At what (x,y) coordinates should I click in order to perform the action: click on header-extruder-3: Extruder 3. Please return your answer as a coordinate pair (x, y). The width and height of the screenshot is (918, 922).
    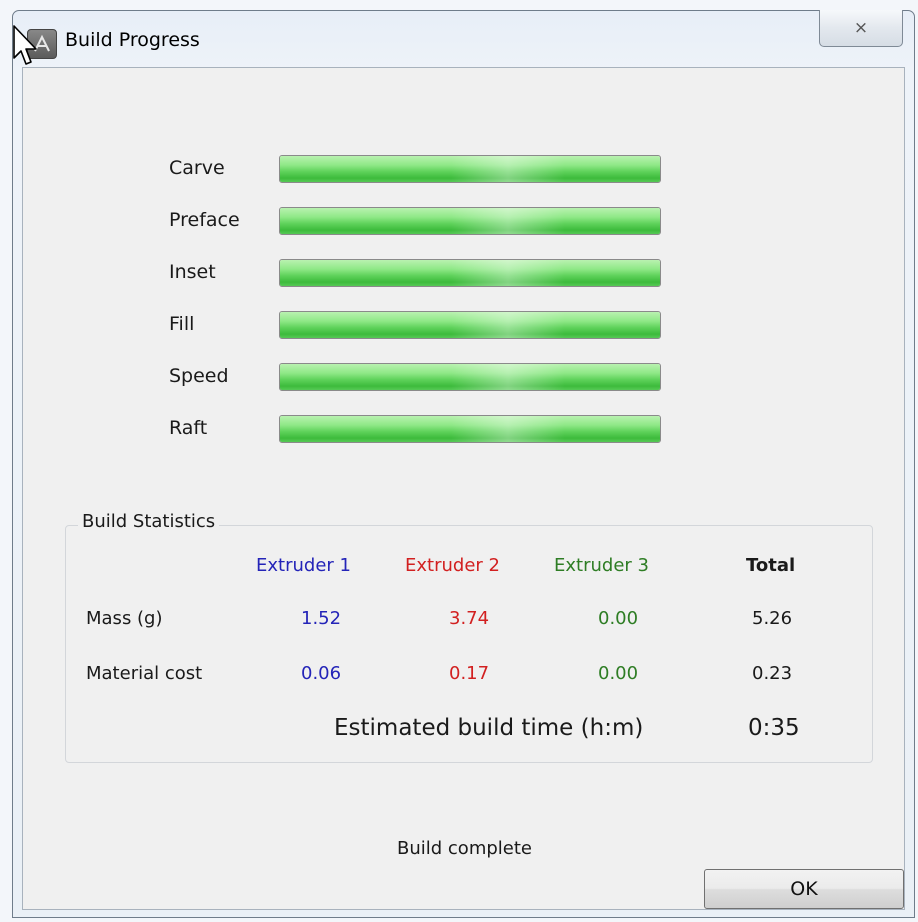
    Looking at the image, I should click on (601, 565).